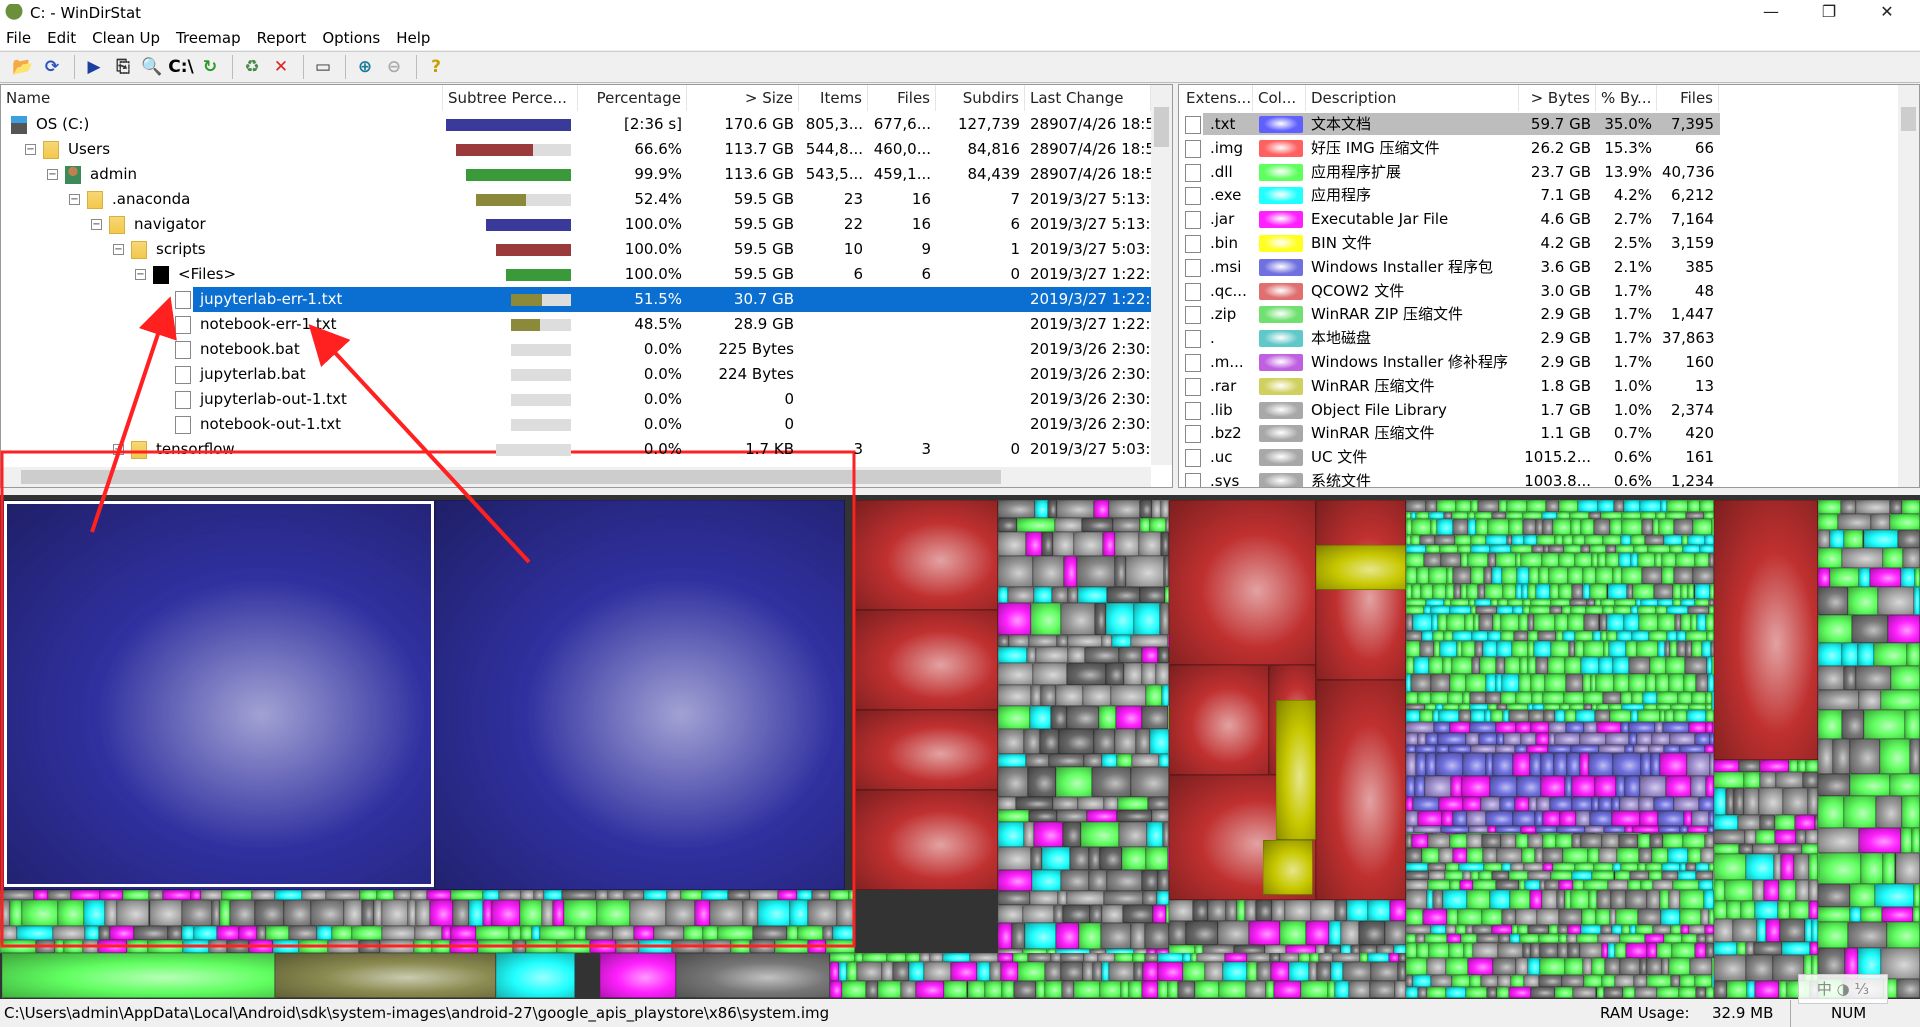 This screenshot has width=1920, height=1027. I want to click on extension-row: .qc... QCOW2 文件 3.0 GB 1.7% 48, so click(1539, 291).